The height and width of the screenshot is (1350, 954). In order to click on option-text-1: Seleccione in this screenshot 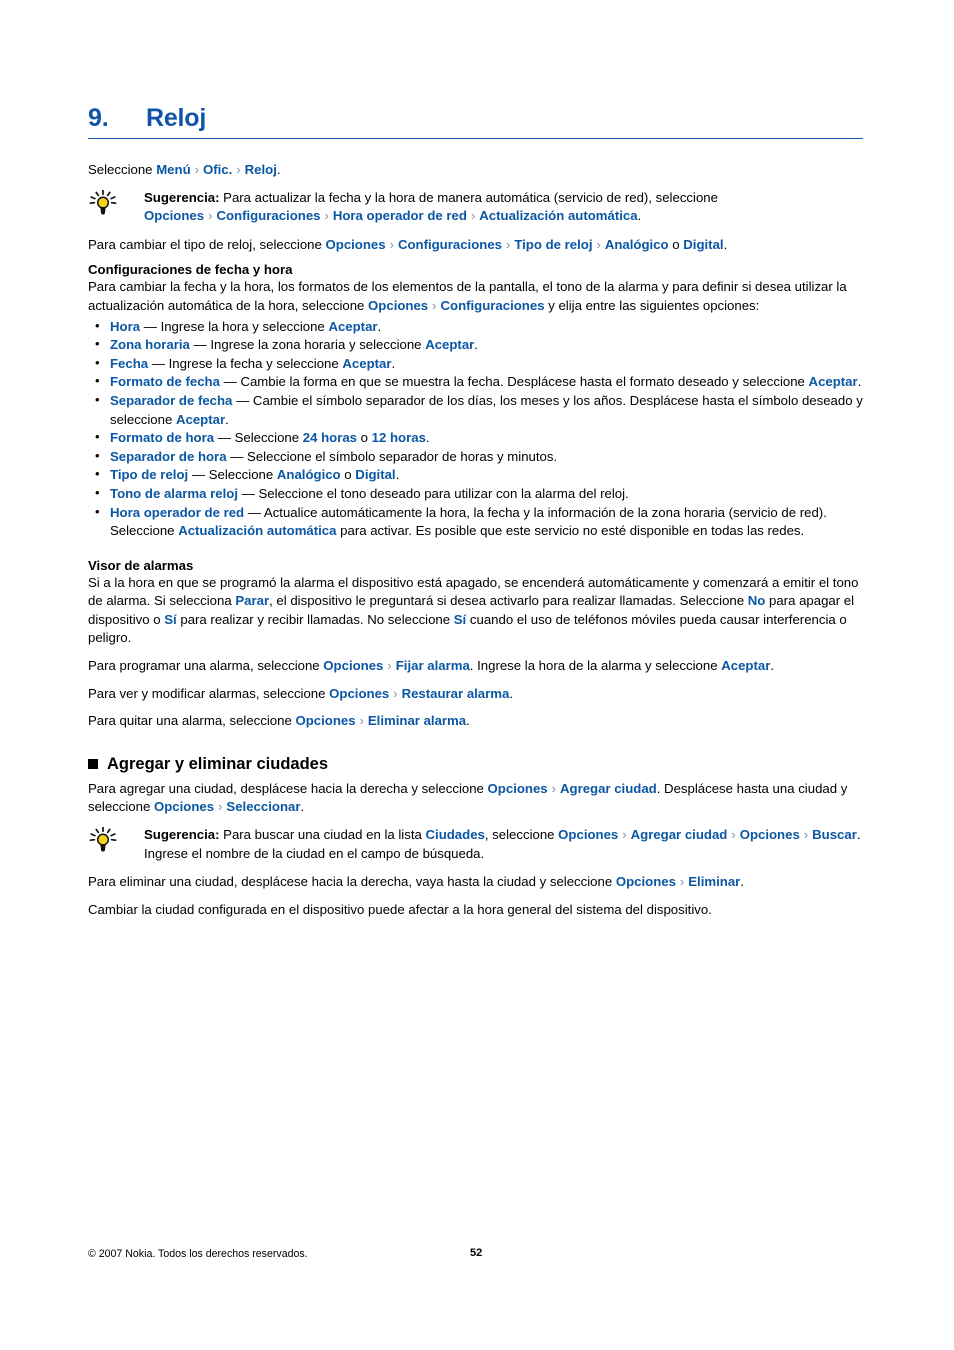, I will do `click(268, 438)`.